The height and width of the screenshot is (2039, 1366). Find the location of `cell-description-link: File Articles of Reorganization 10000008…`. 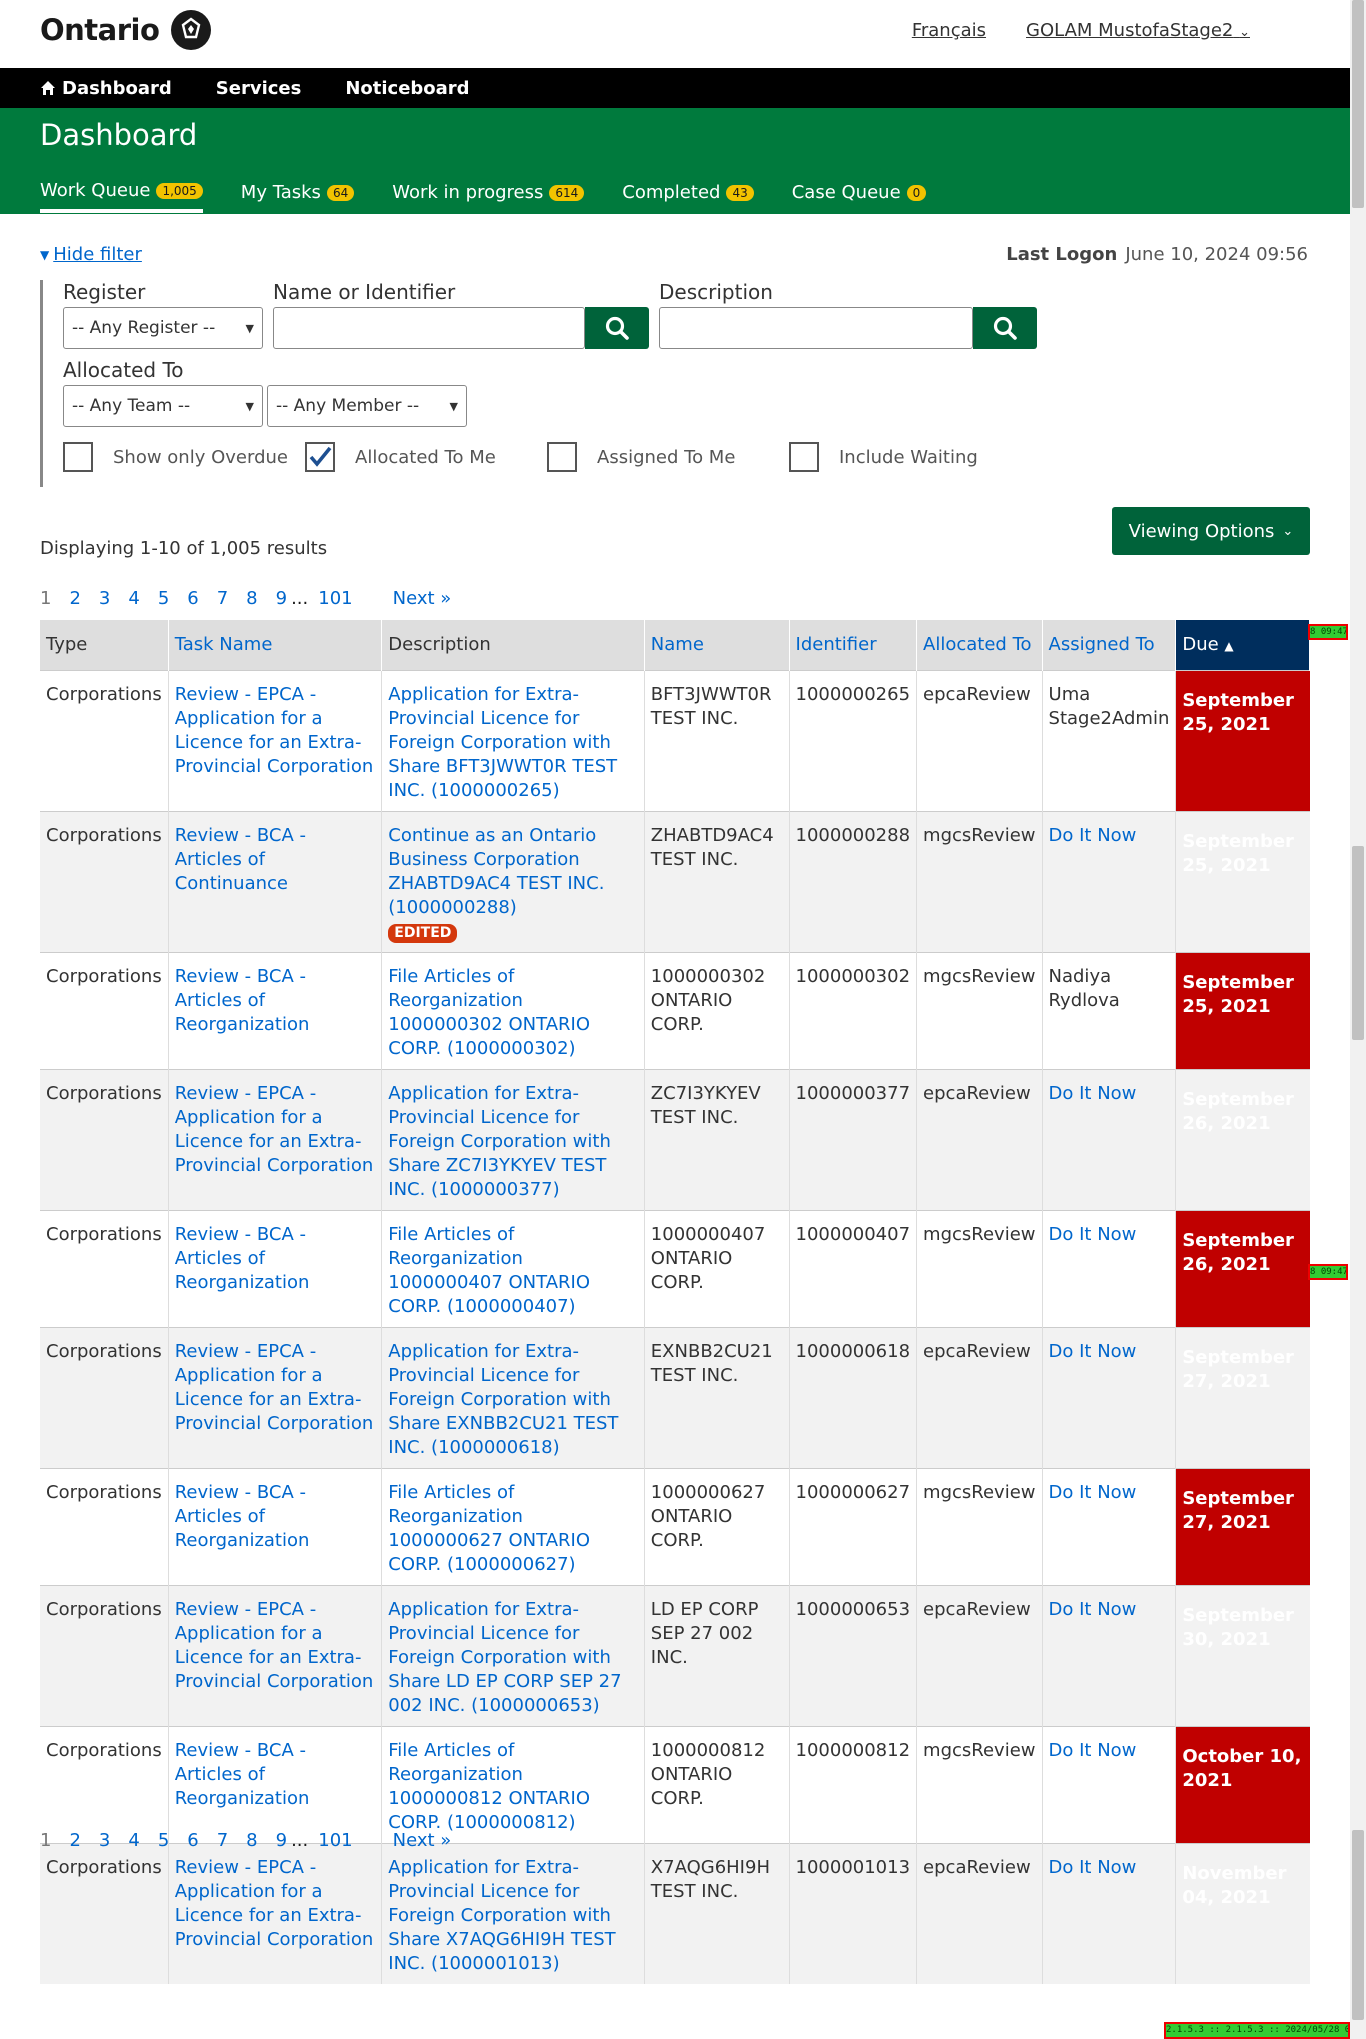

cell-description-link: File Articles of Reorganization 10000008… is located at coordinates (489, 1786).